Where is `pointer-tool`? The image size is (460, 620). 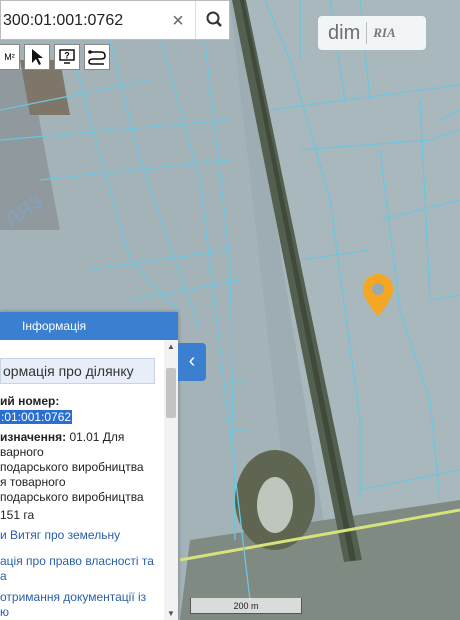 pointer-tool is located at coordinates (37, 57).